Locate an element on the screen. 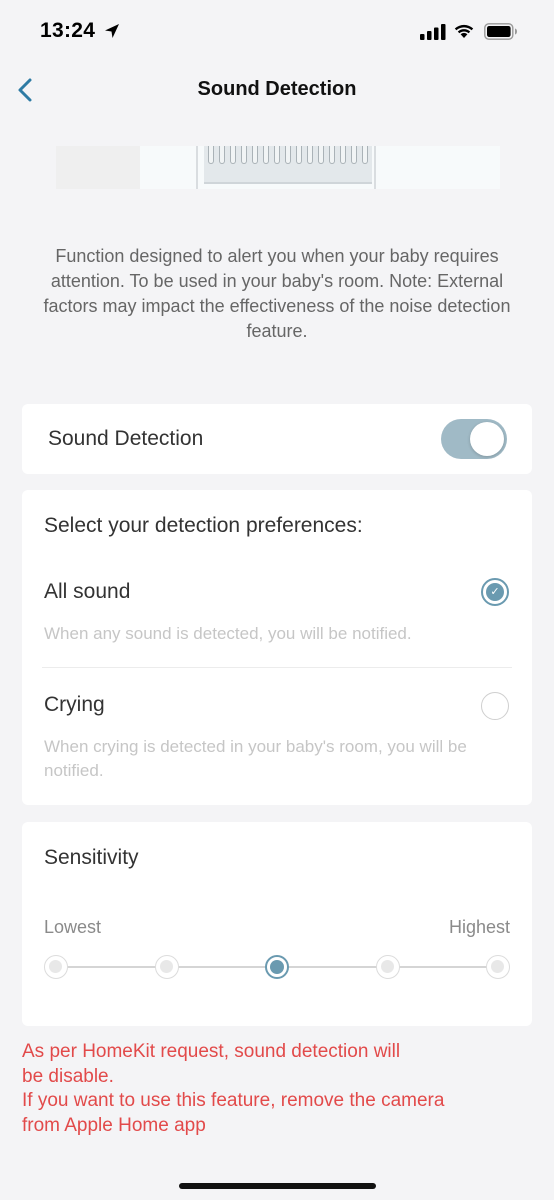 The image size is (554, 1200). toggle-knob is located at coordinates (487, 439).